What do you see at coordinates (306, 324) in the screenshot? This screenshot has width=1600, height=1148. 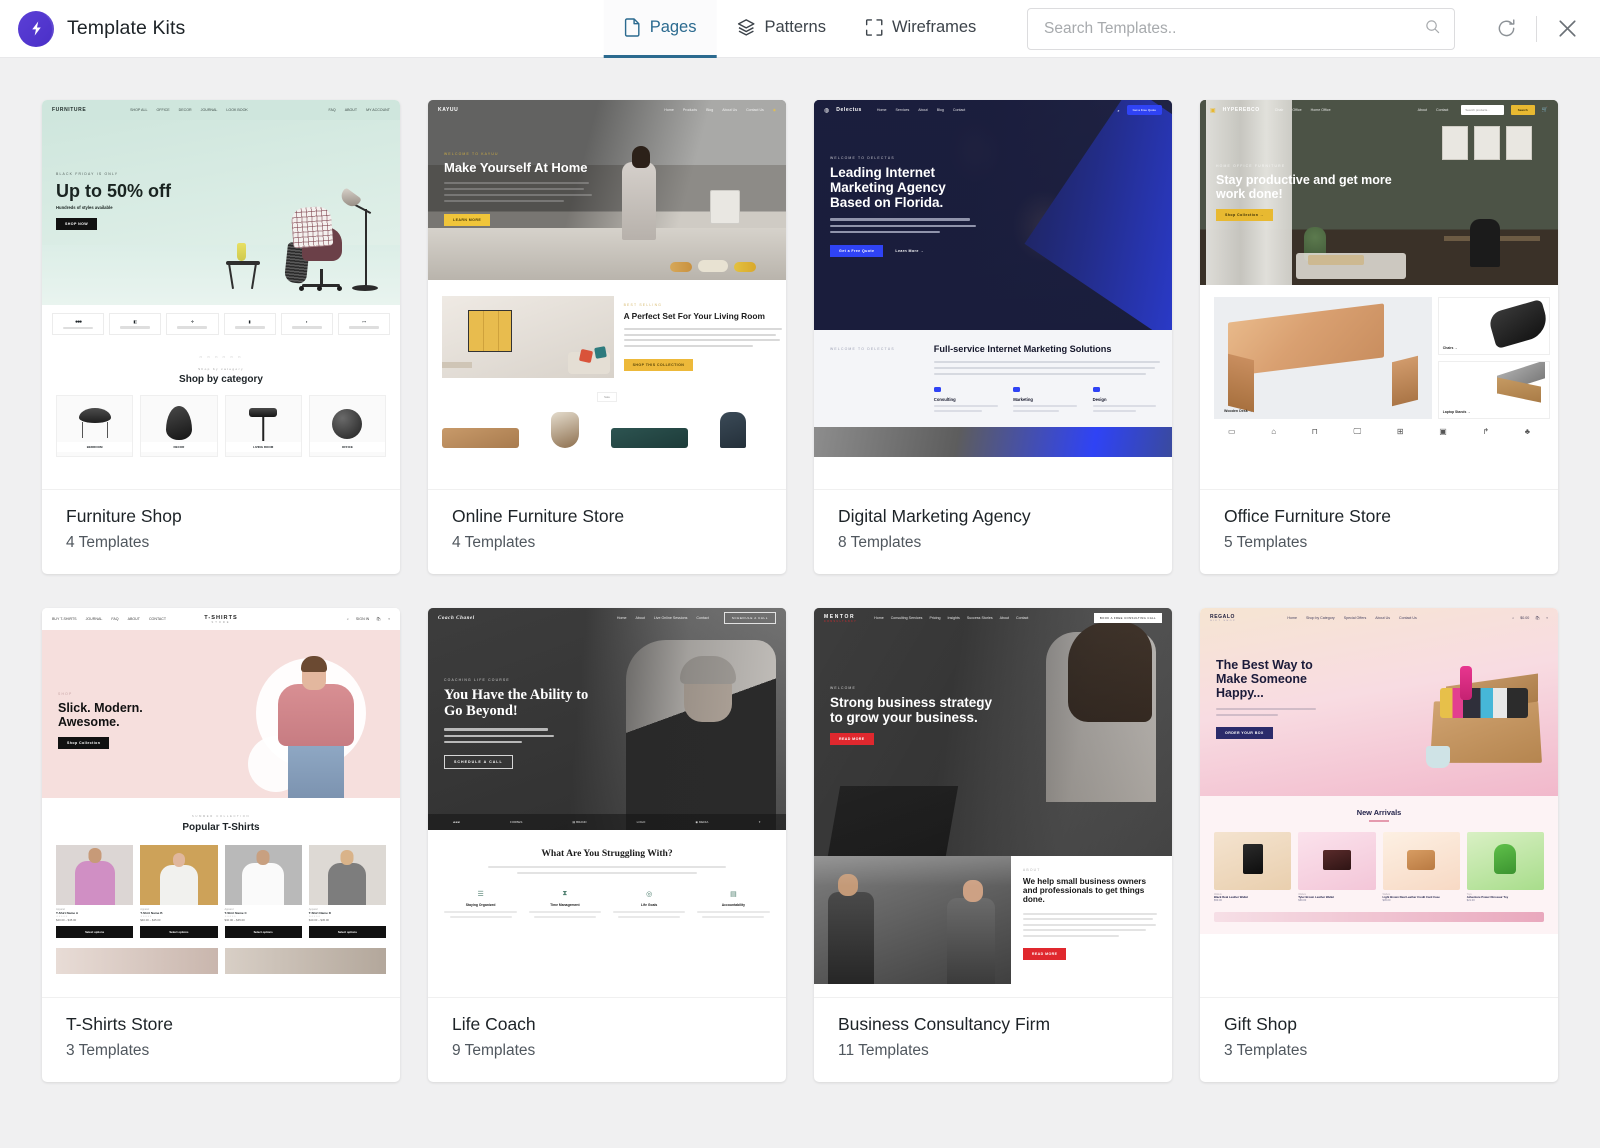 I see `brand-logo: ◗` at bounding box center [306, 324].